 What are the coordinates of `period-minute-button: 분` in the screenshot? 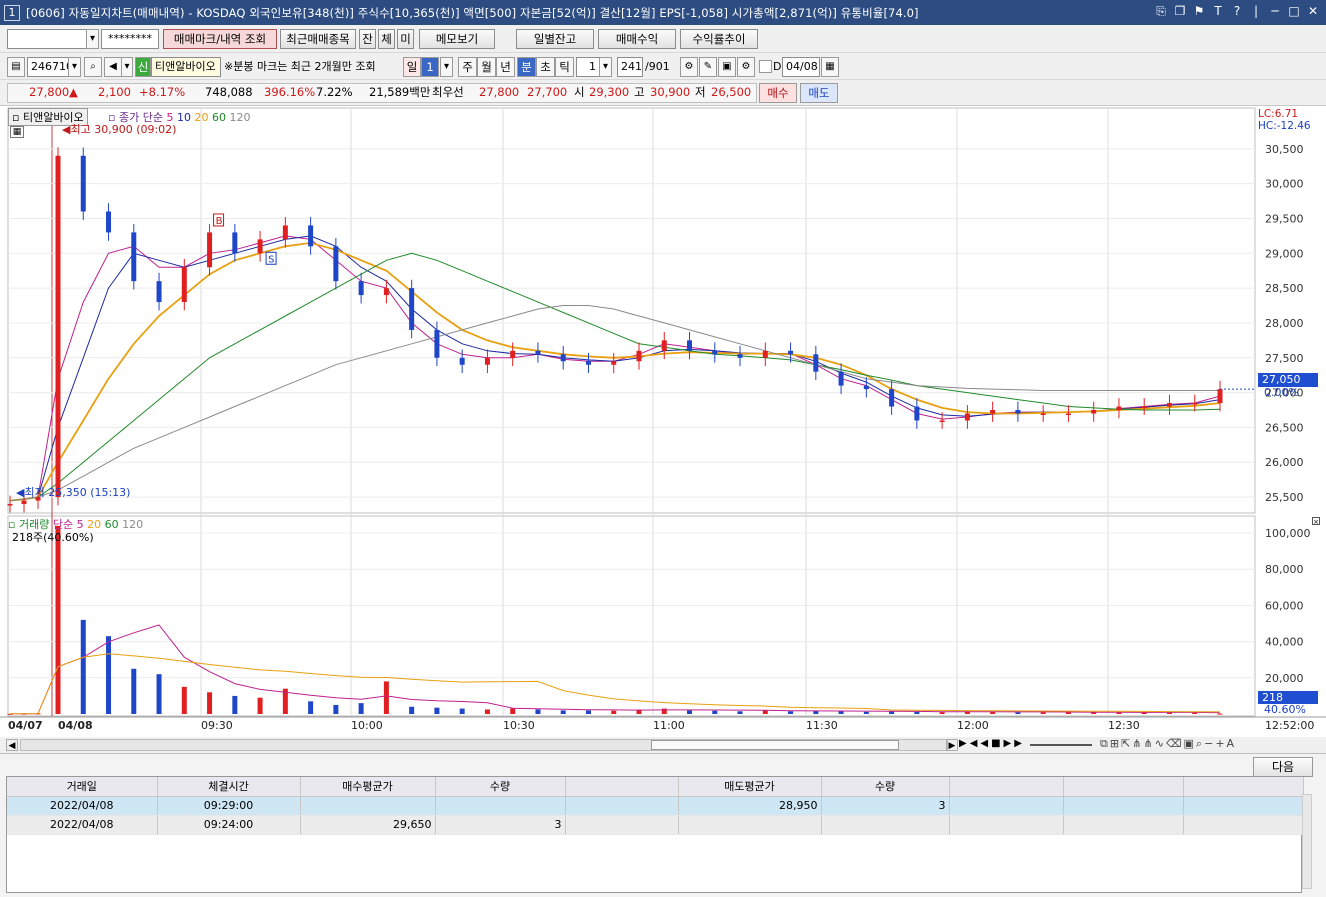 It's located at (526, 67).